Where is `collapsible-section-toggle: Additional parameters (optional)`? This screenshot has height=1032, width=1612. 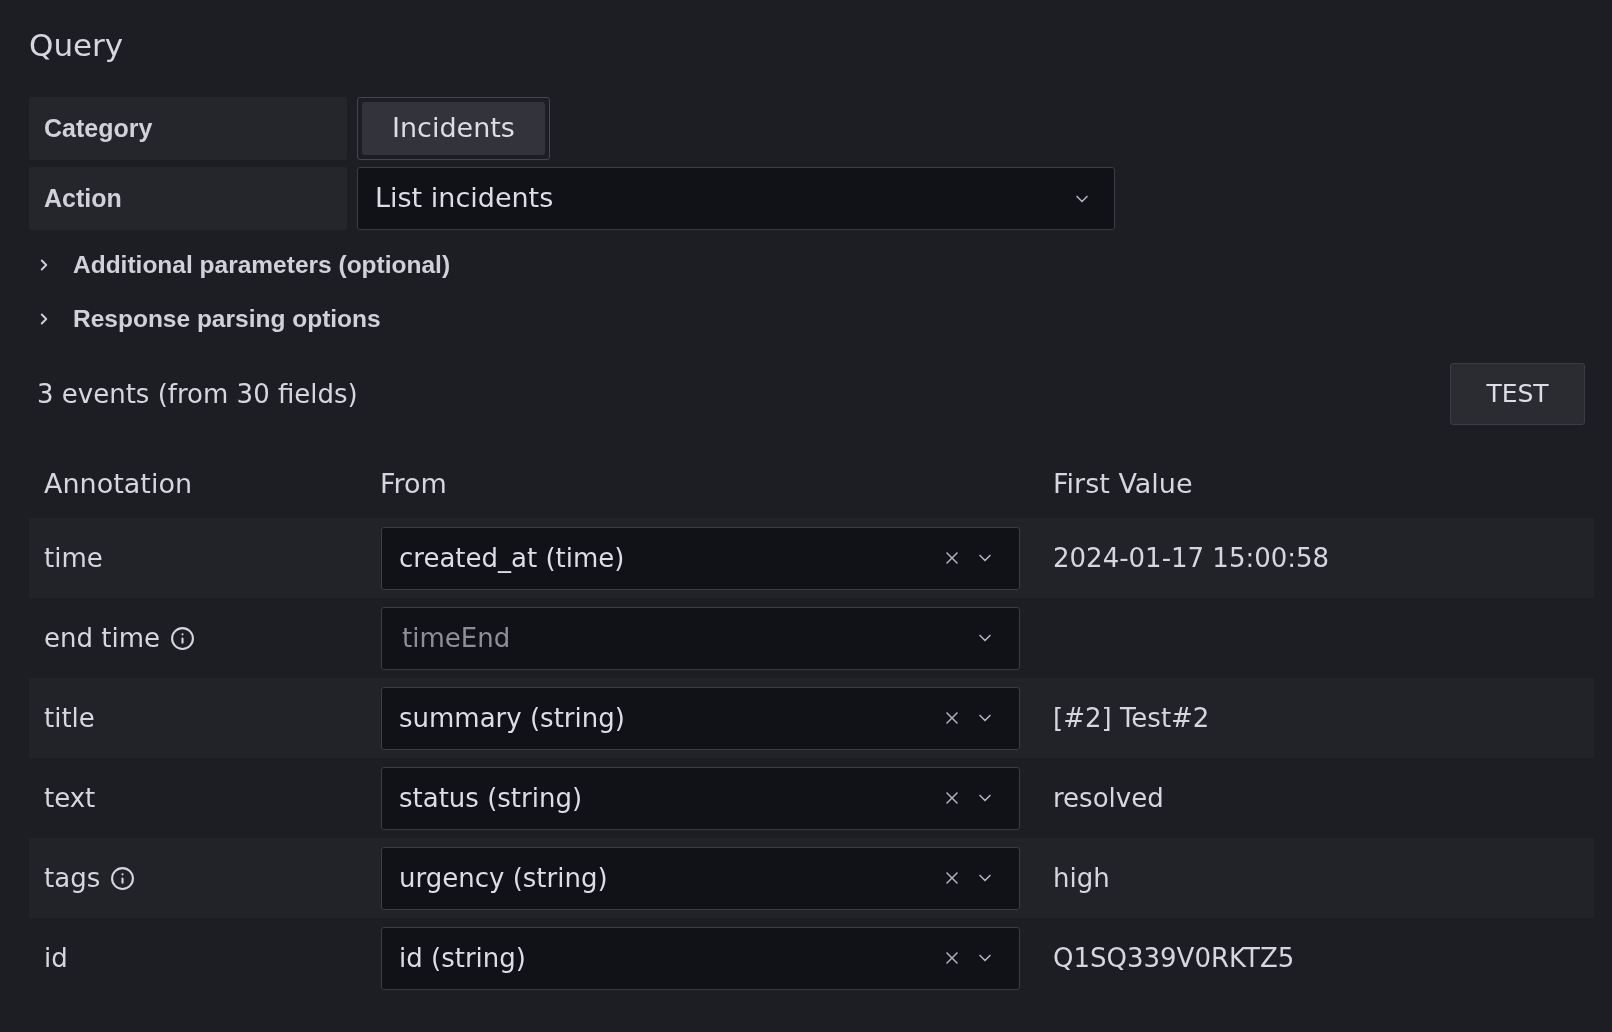 collapsible-section-toggle: Additional parameters (optional) is located at coordinates (240, 265).